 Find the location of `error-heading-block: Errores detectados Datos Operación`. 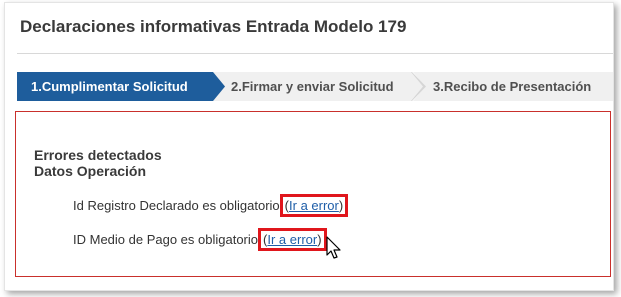

error-heading-block: Errores detectados Datos Operación is located at coordinates (98, 163).